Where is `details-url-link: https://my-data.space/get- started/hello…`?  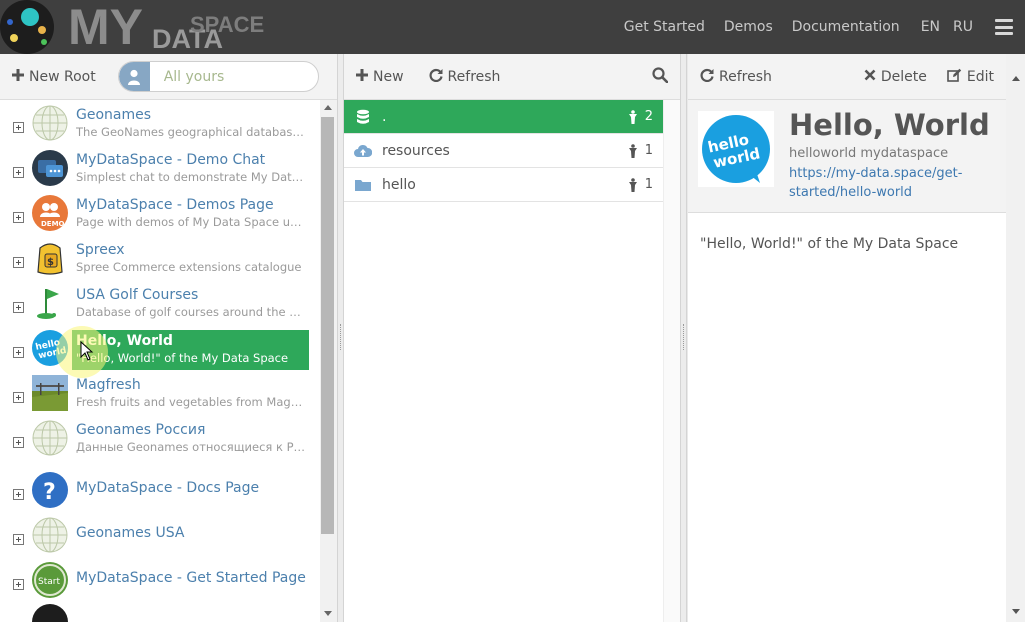 details-url-link: https://my-data.space/get- started/hello… is located at coordinates (884, 183).